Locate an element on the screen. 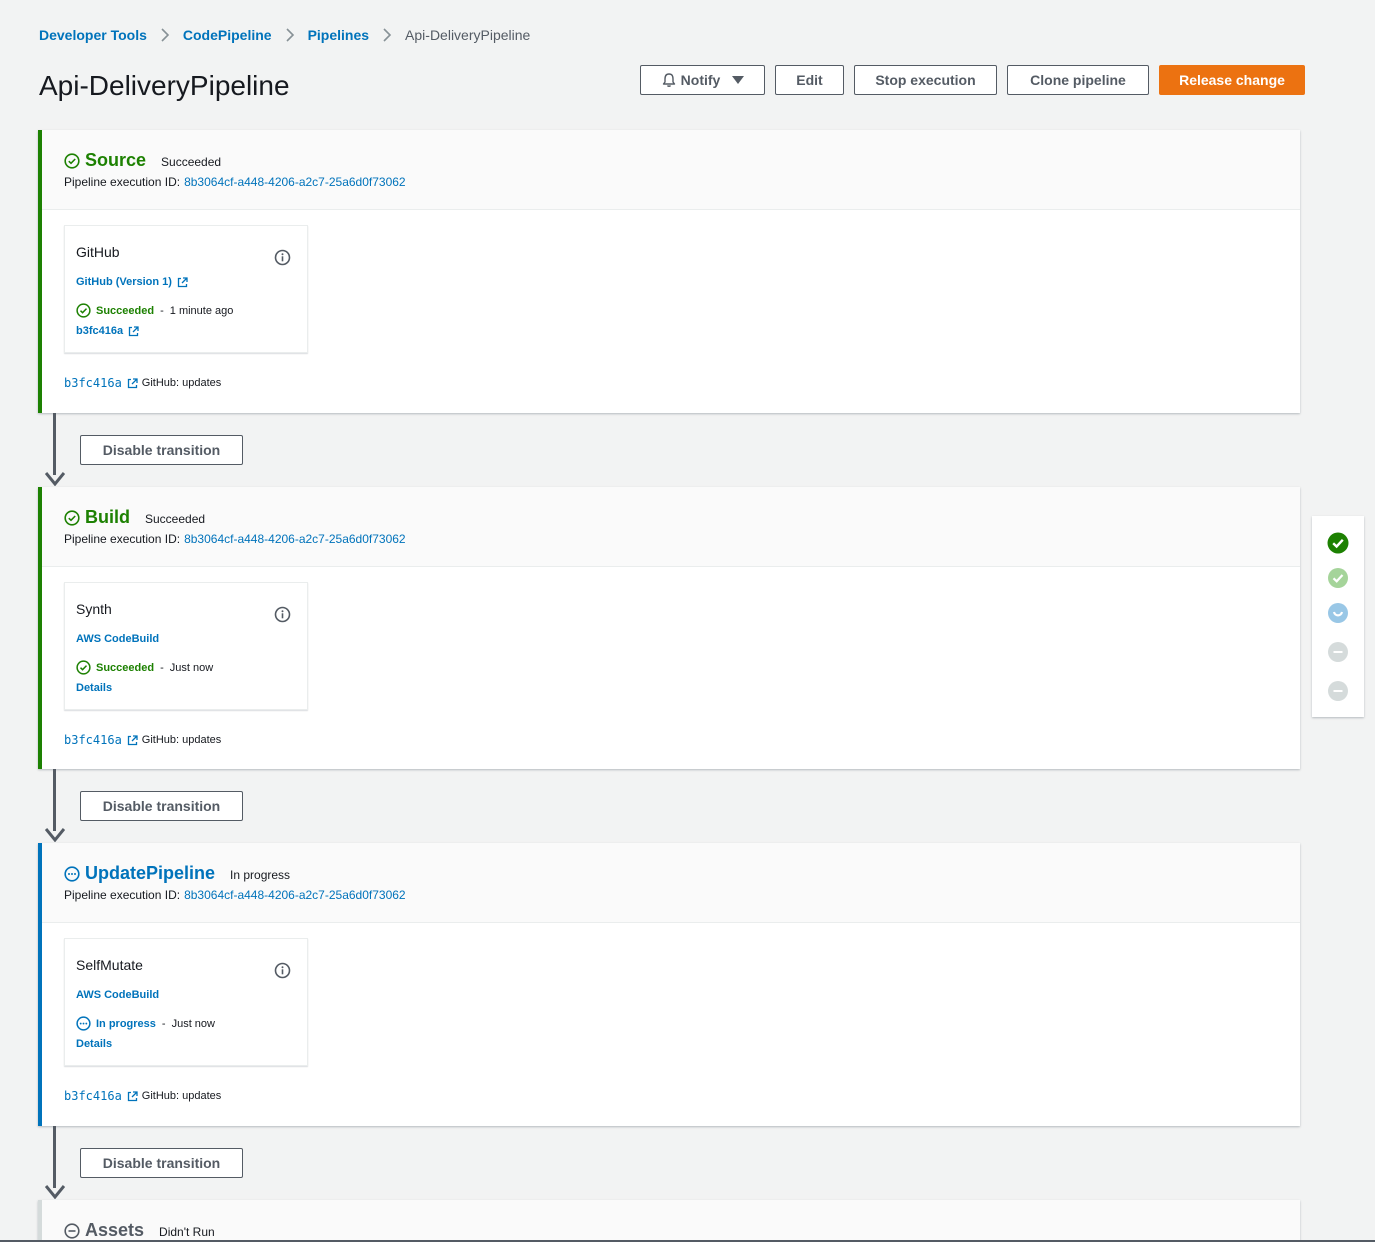 Image resolution: width=1375 pixels, height=1242 pixels. stop-execution-button: Stop execution is located at coordinates (925, 80).